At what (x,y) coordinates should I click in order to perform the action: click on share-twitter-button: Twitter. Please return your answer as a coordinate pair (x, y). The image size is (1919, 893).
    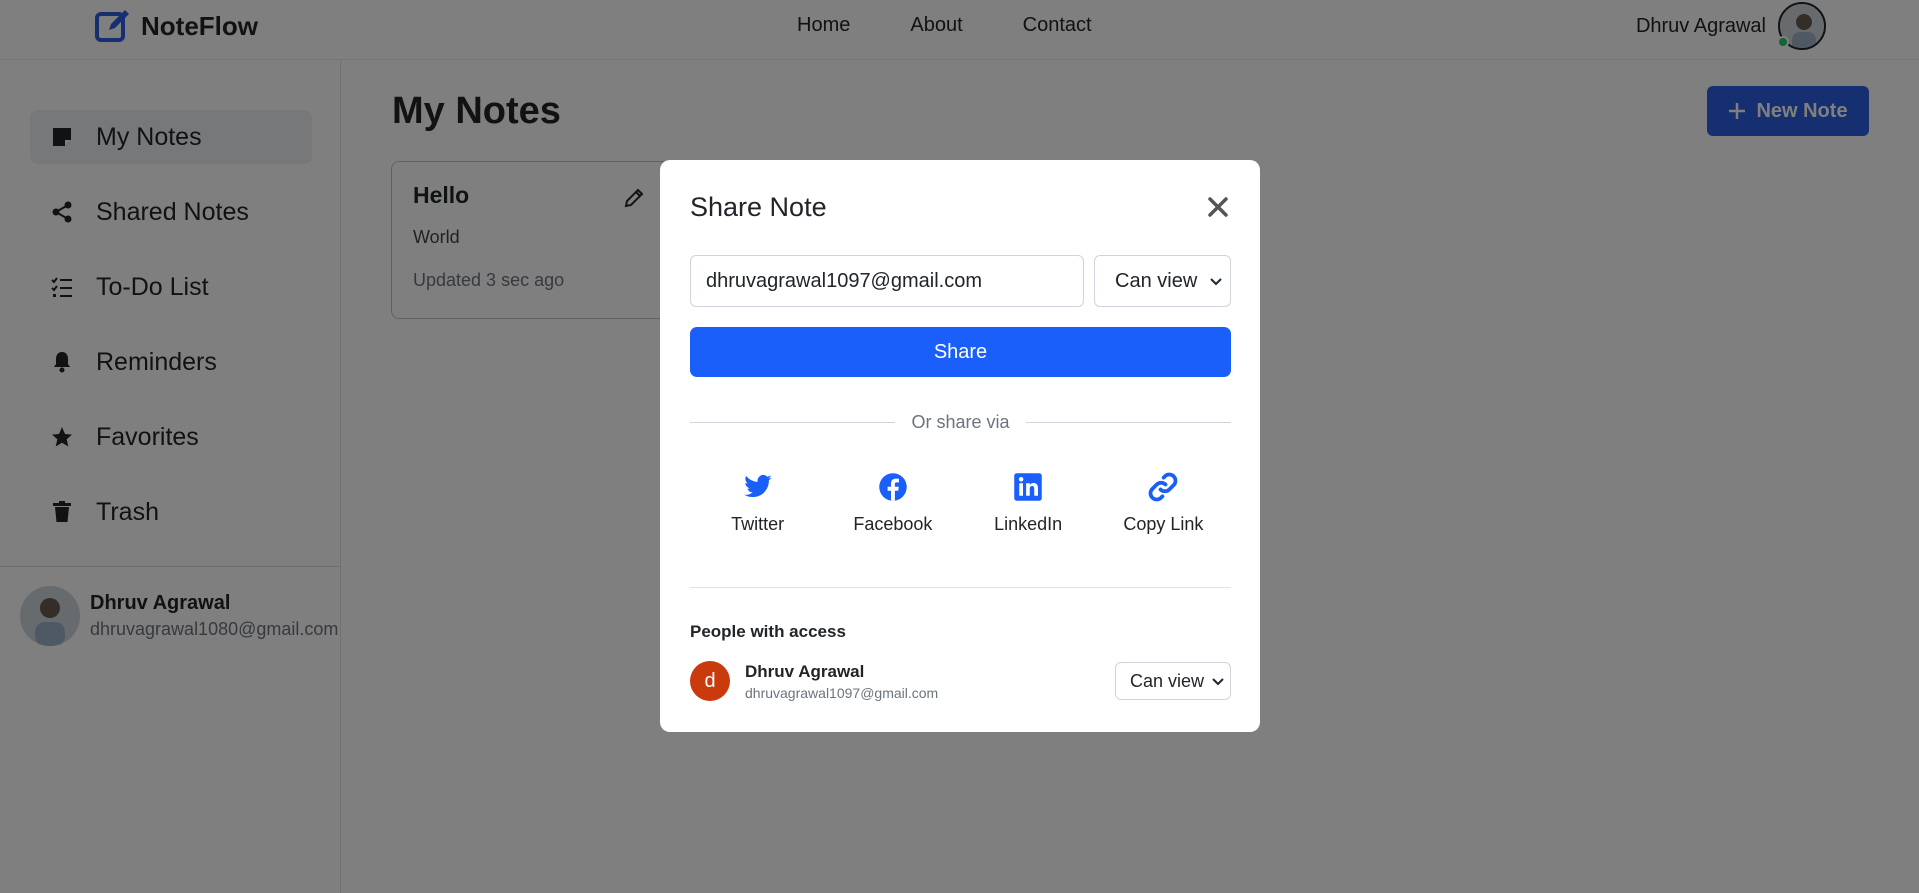
    Looking at the image, I should click on (758, 503).